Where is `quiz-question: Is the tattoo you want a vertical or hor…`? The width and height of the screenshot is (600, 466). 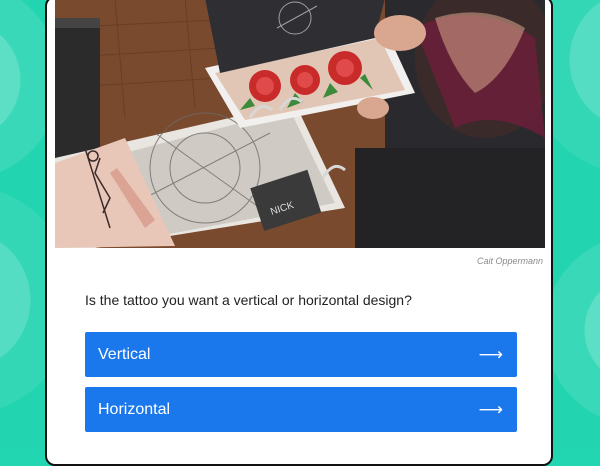
quiz-question: Is the tattoo you want a vertical or hor… is located at coordinates (248, 300).